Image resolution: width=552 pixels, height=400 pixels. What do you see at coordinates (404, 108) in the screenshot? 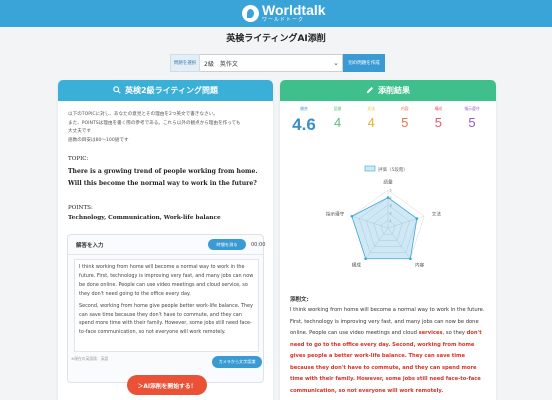
I see `score-label: 内容` at bounding box center [404, 108].